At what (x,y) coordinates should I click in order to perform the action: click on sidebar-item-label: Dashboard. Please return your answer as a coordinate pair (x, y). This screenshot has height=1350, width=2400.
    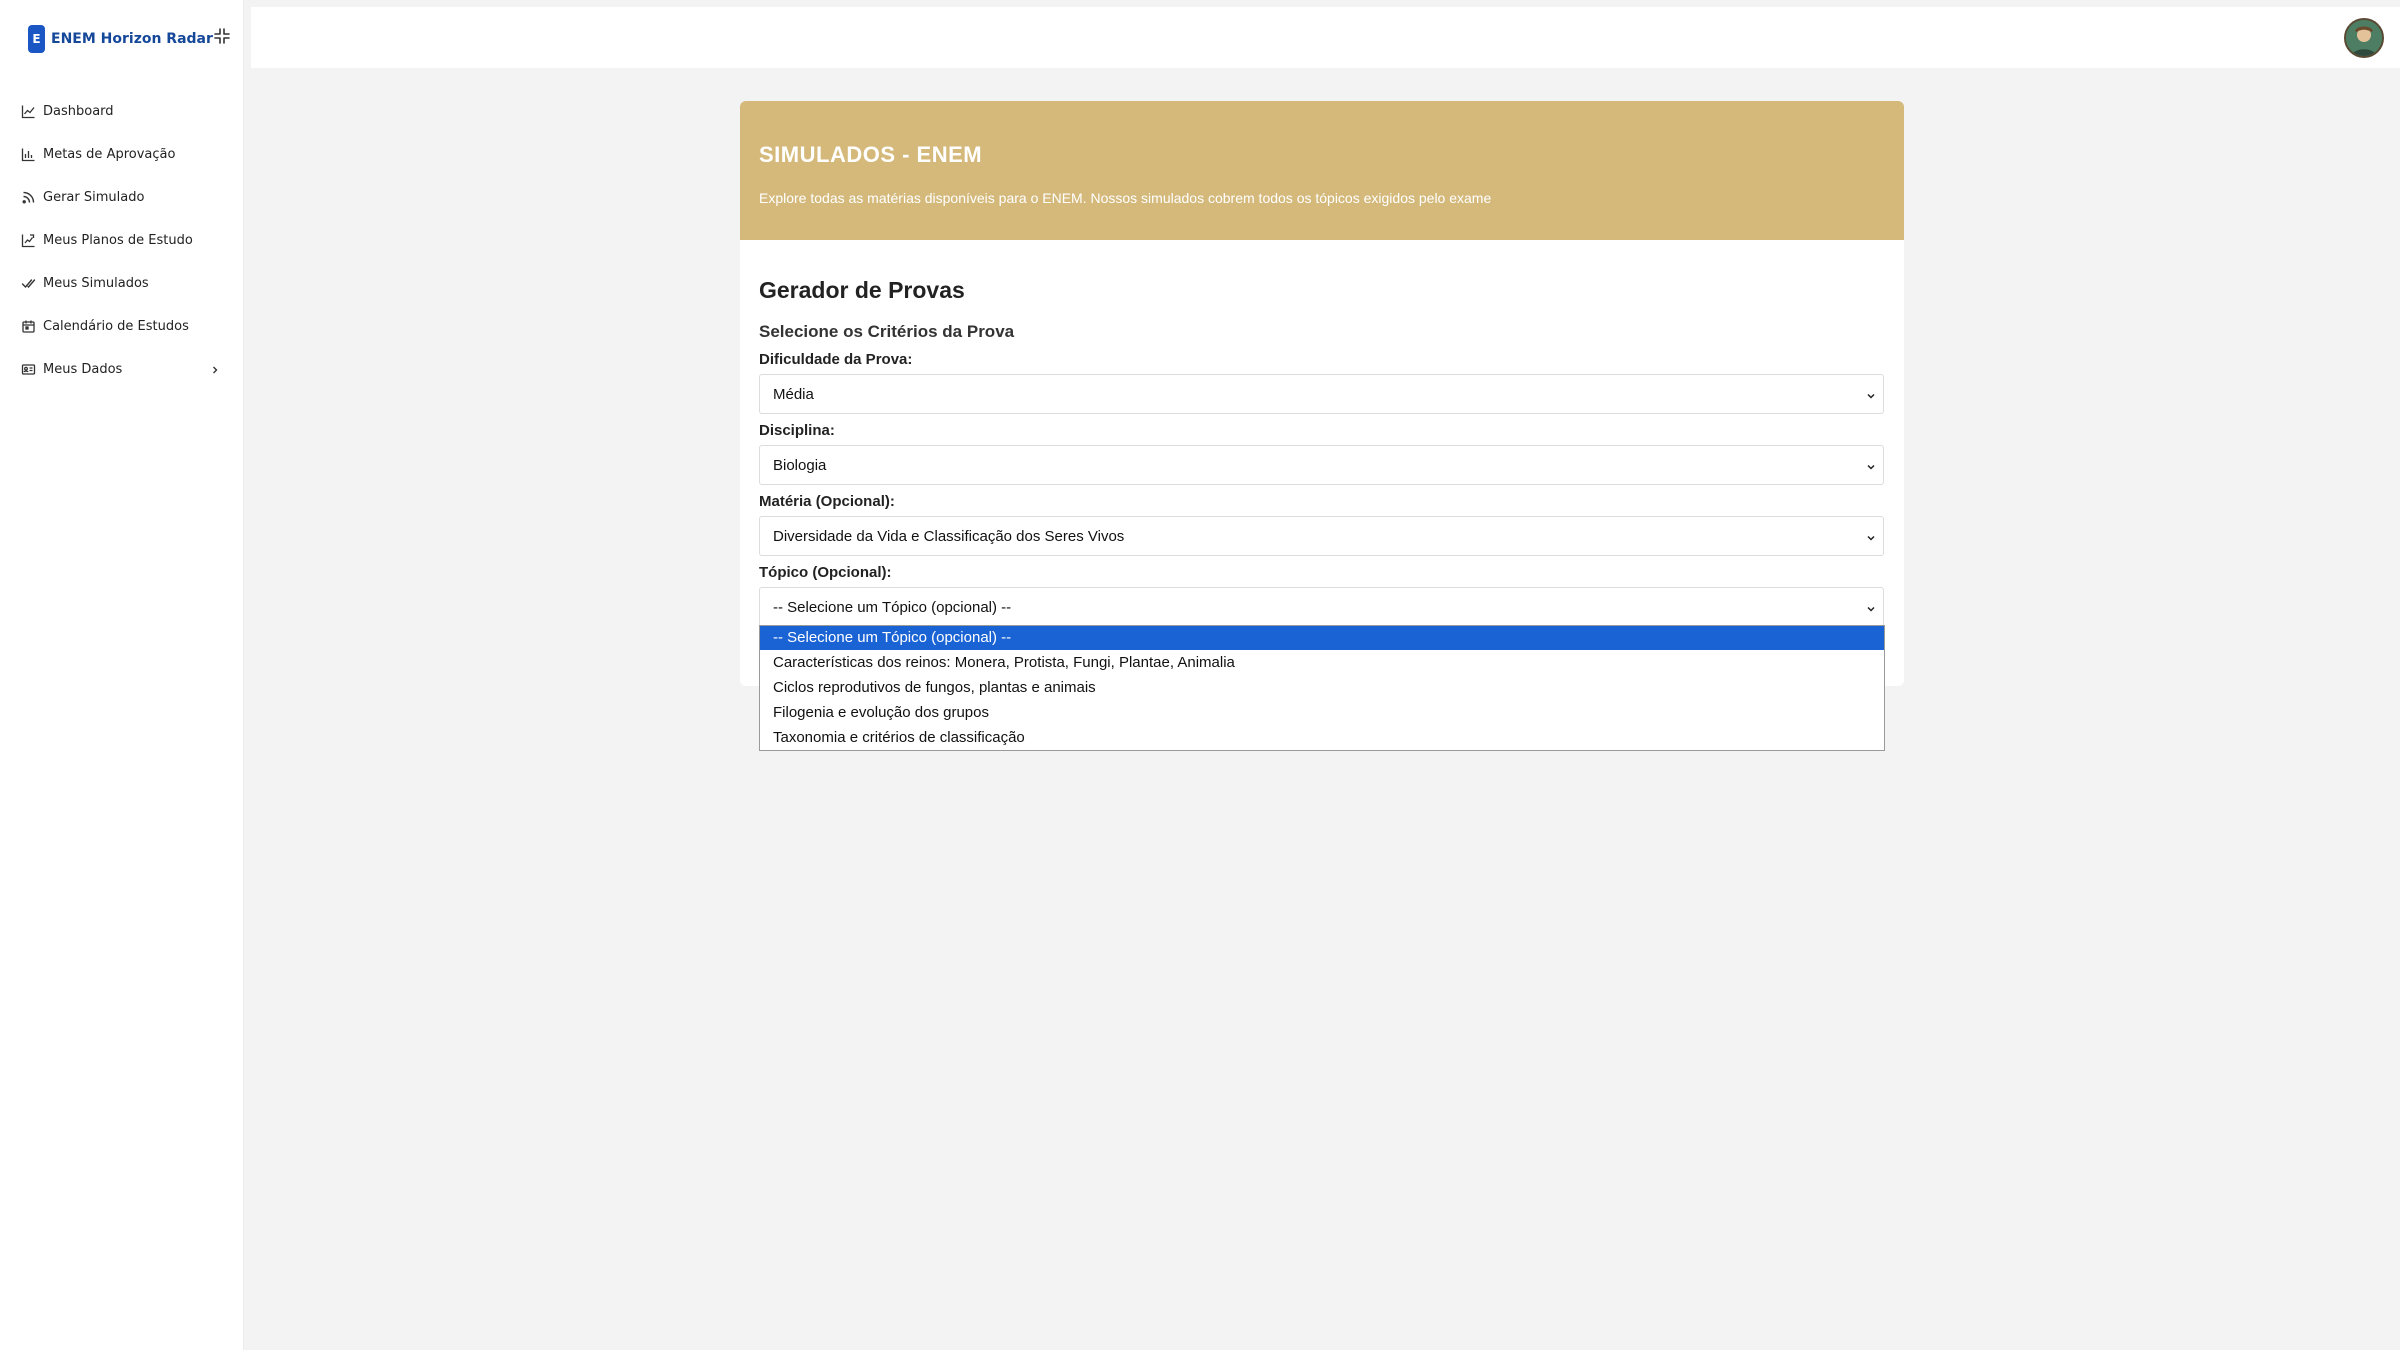
    Looking at the image, I should click on (78, 111).